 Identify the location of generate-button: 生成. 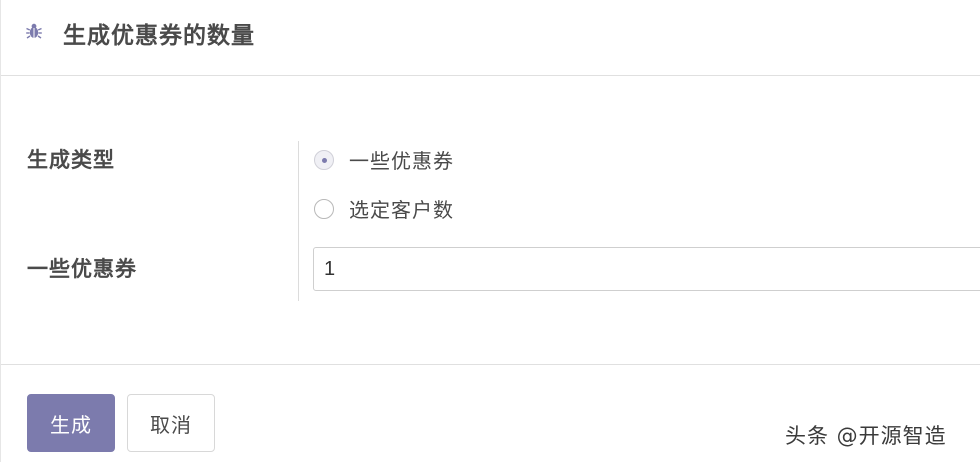
(71, 423).